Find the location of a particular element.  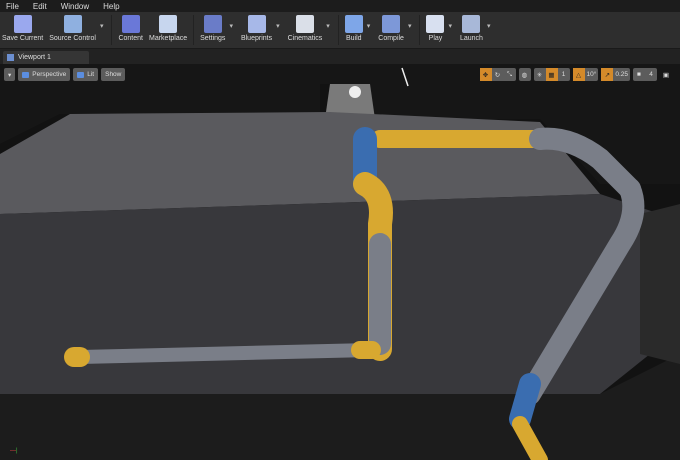

rotate-icon: ↻ is located at coordinates (498, 74).